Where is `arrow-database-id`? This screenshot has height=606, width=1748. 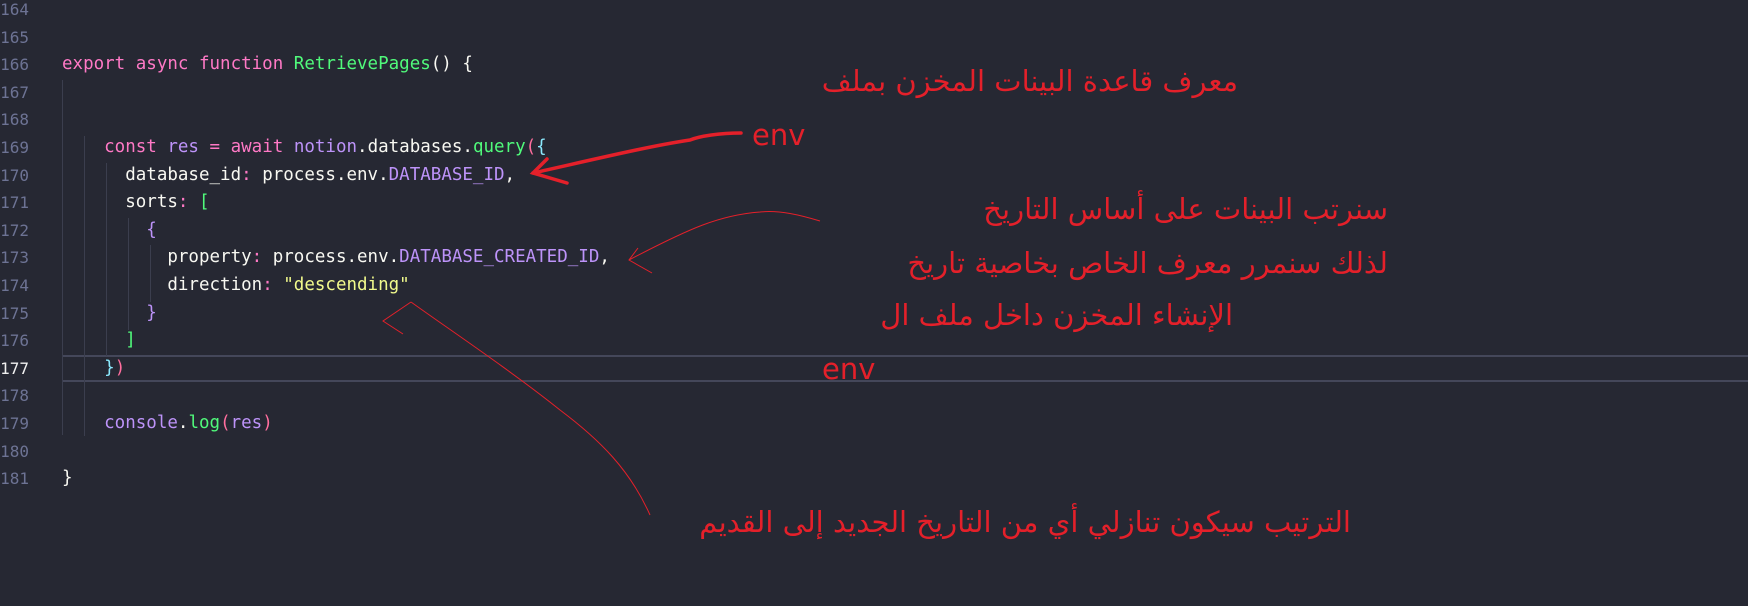
arrow-database-id is located at coordinates (636, 158).